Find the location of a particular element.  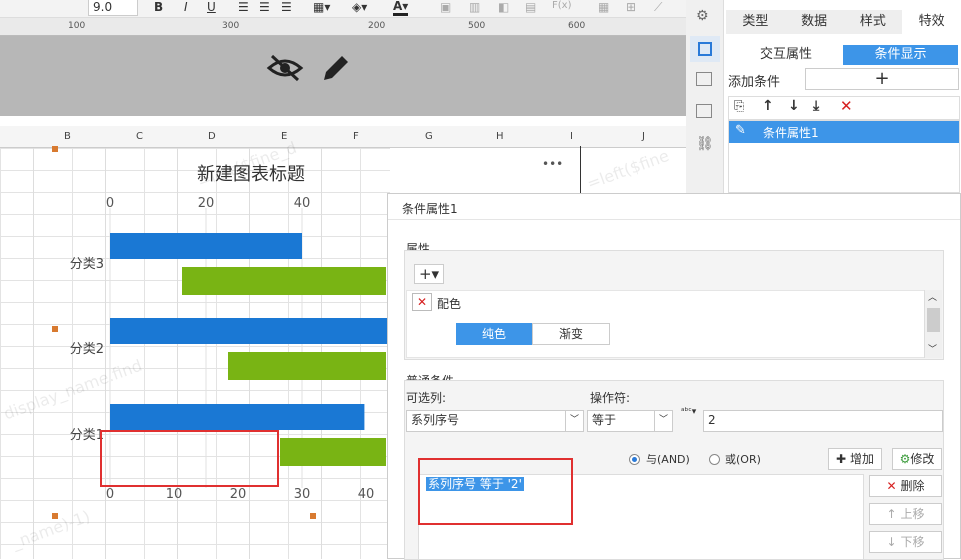

column-select: 系列序号 ﹀ is located at coordinates (495, 421).